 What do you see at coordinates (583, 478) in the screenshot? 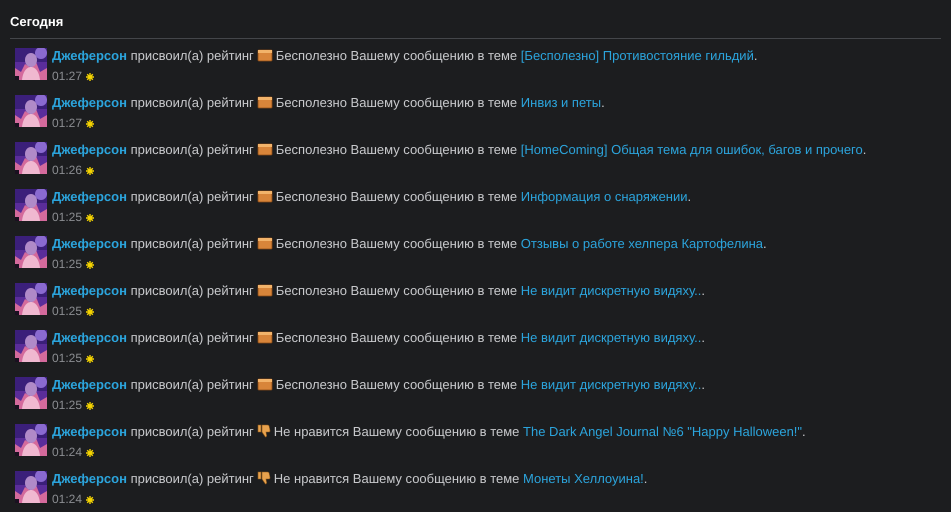
I see `topic-link: Монеты Хеллоуина!` at bounding box center [583, 478].